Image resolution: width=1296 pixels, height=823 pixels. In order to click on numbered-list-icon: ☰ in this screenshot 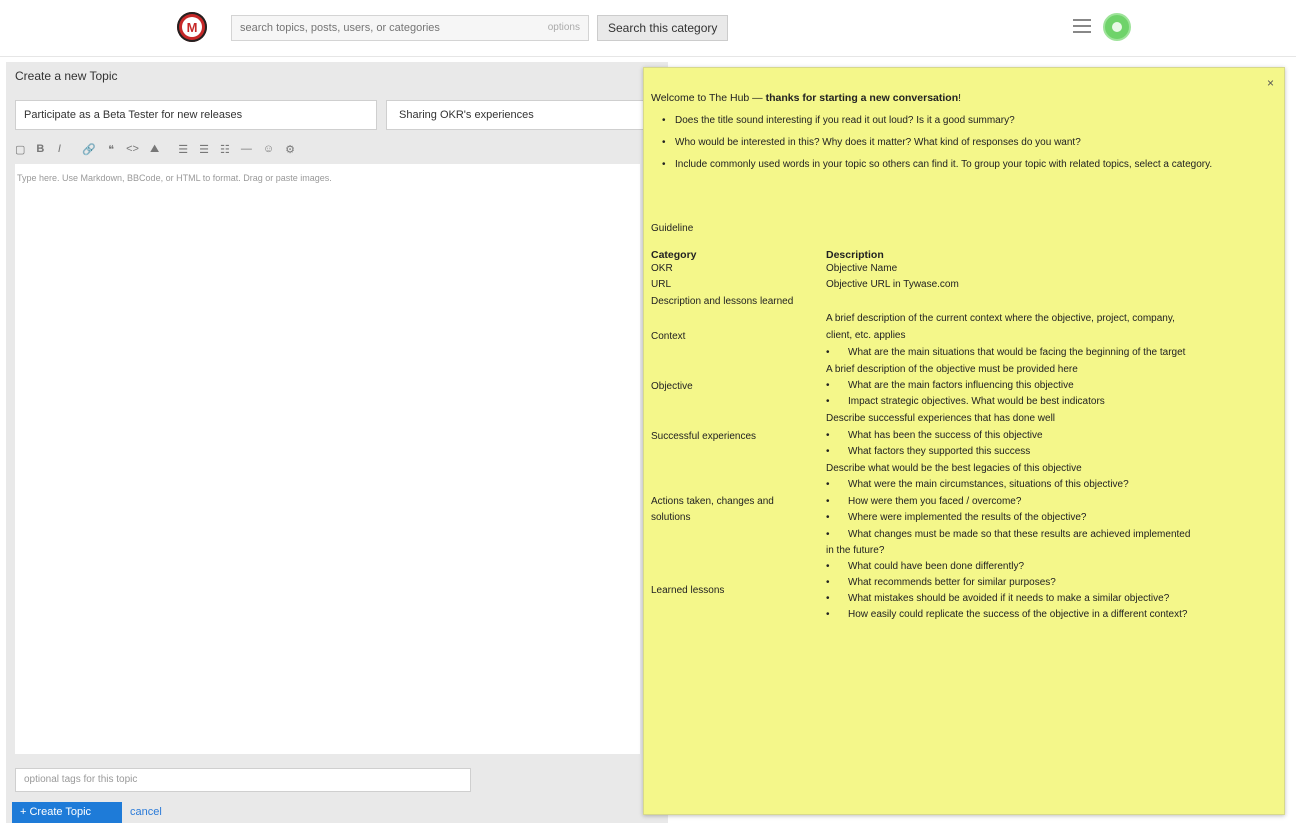, I will do `click(204, 149)`.